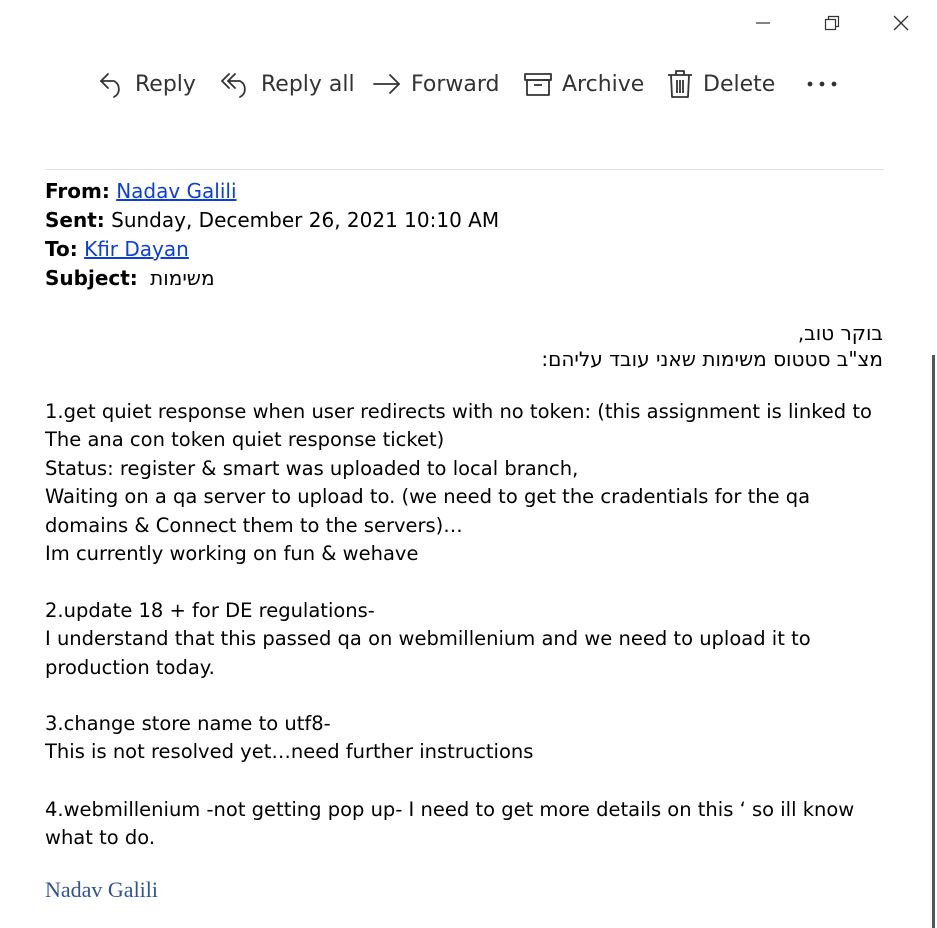  What do you see at coordinates (455, 84) in the screenshot?
I see `forward-label: Forward` at bounding box center [455, 84].